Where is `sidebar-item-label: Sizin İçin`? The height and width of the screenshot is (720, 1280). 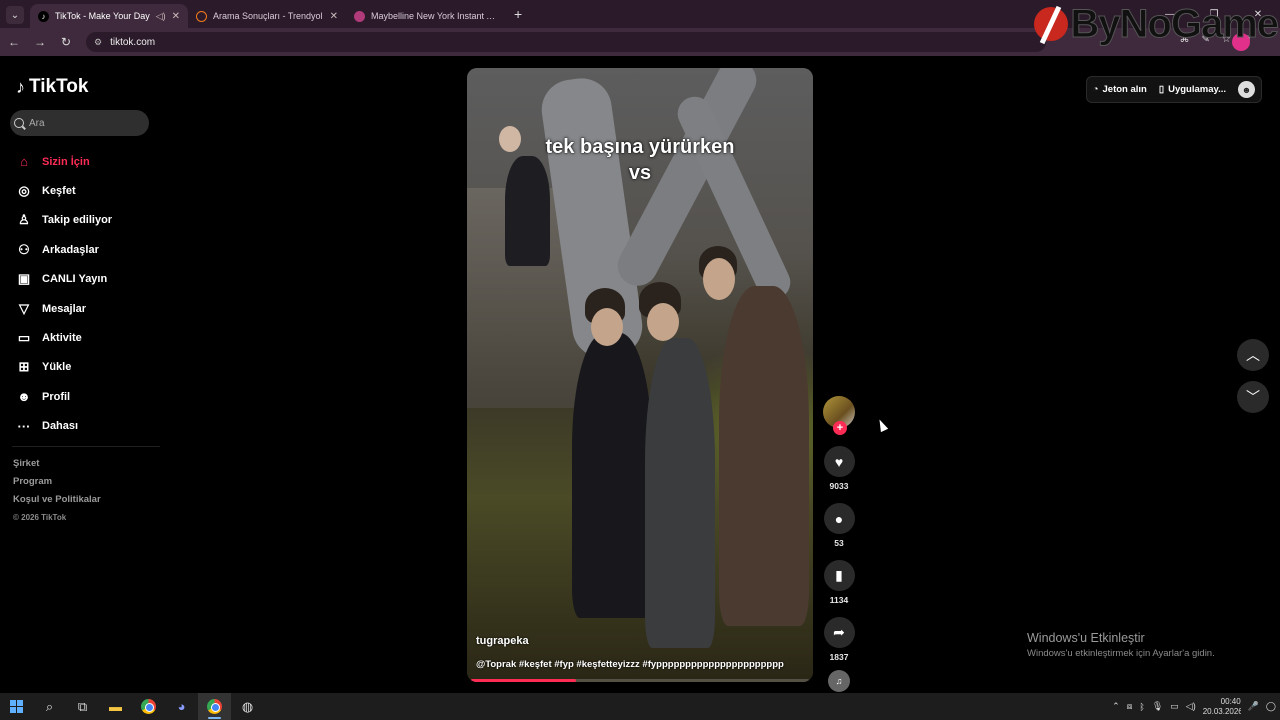 sidebar-item-label: Sizin İçin is located at coordinates (66, 161).